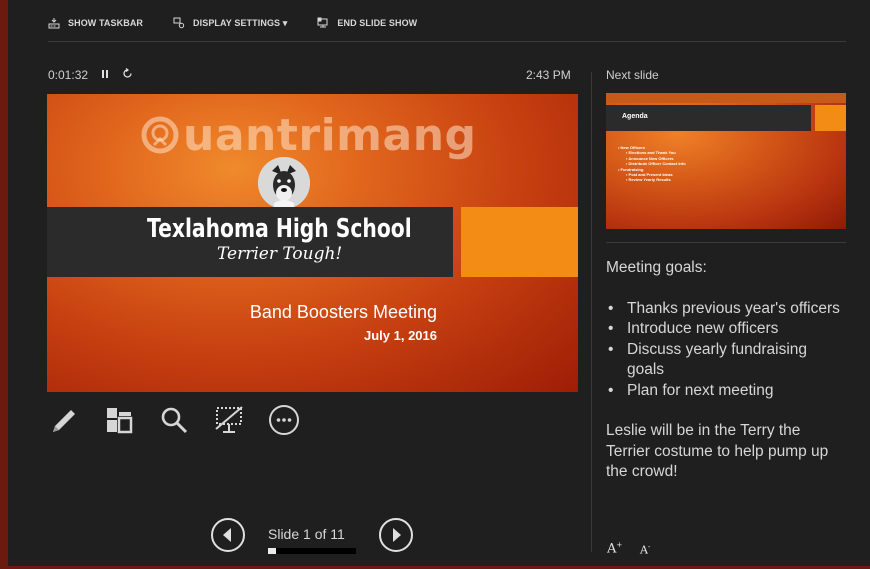  I want to click on next-slide-label: Next slide, so click(632, 75).